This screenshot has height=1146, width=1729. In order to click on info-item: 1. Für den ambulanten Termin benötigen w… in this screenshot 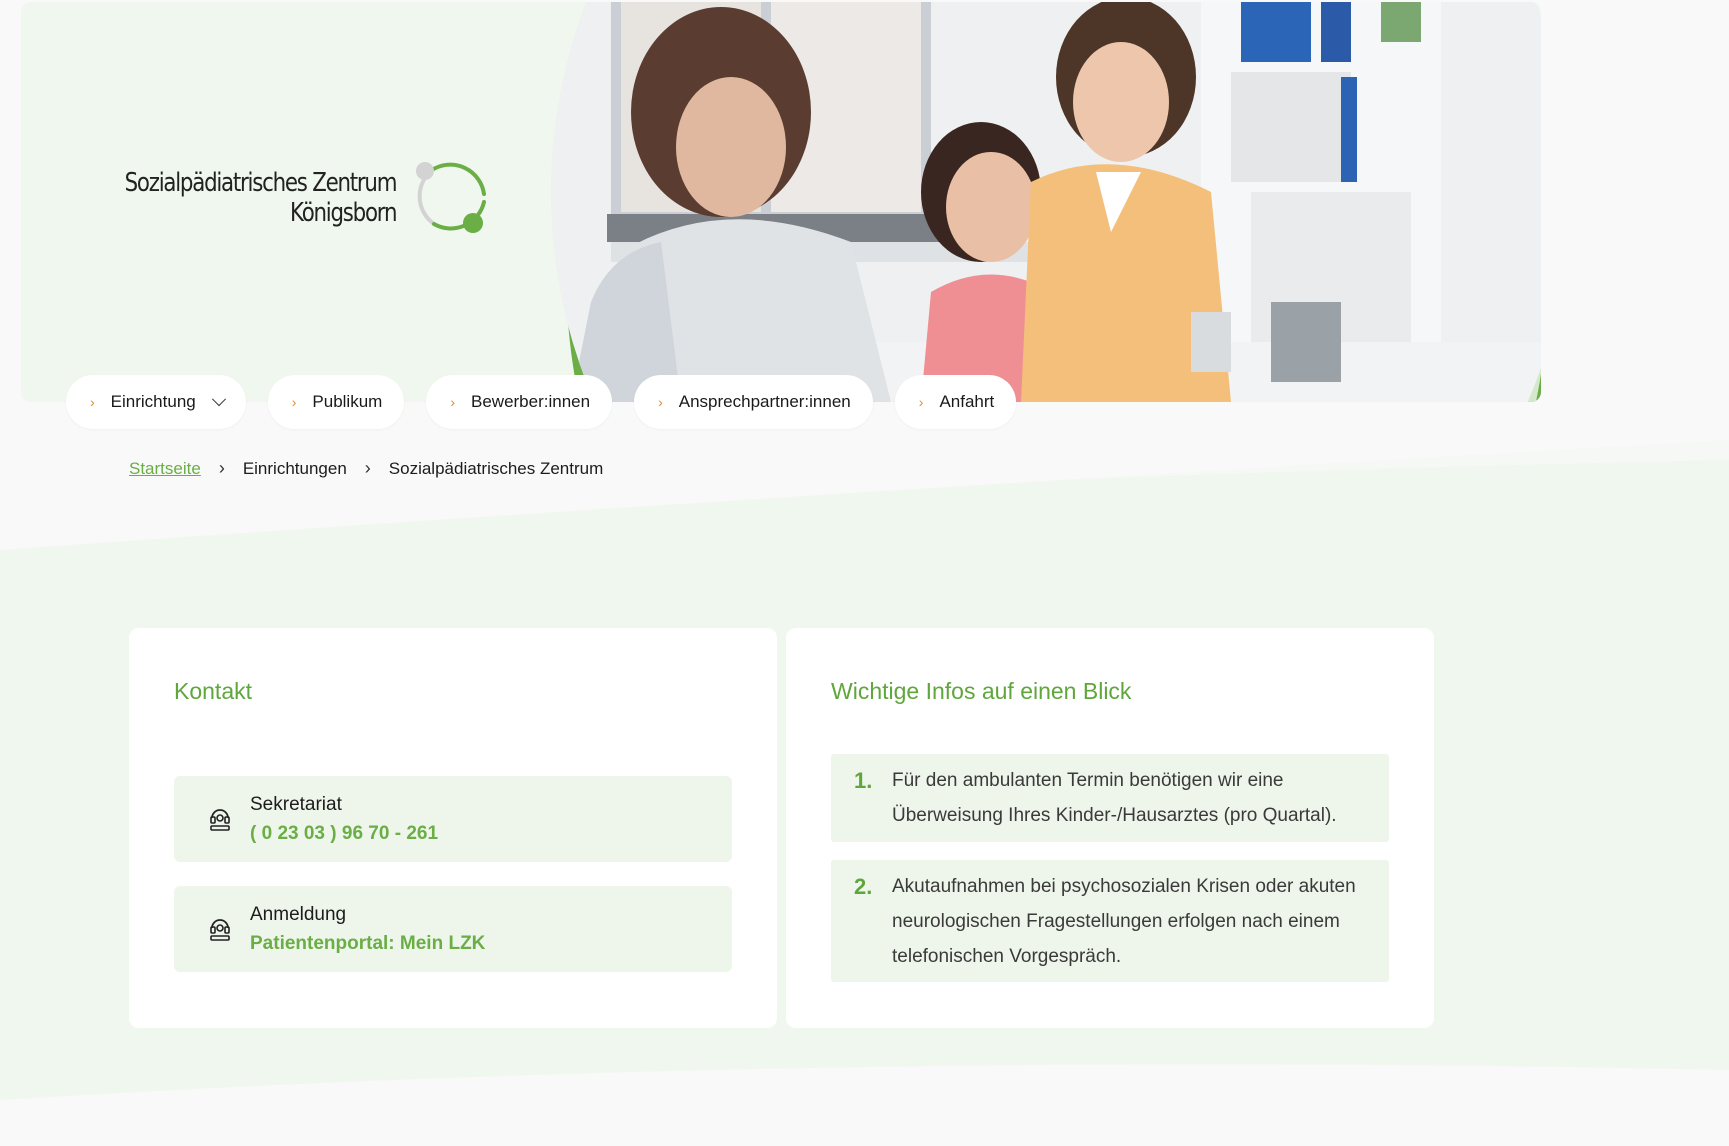, I will do `click(1110, 798)`.